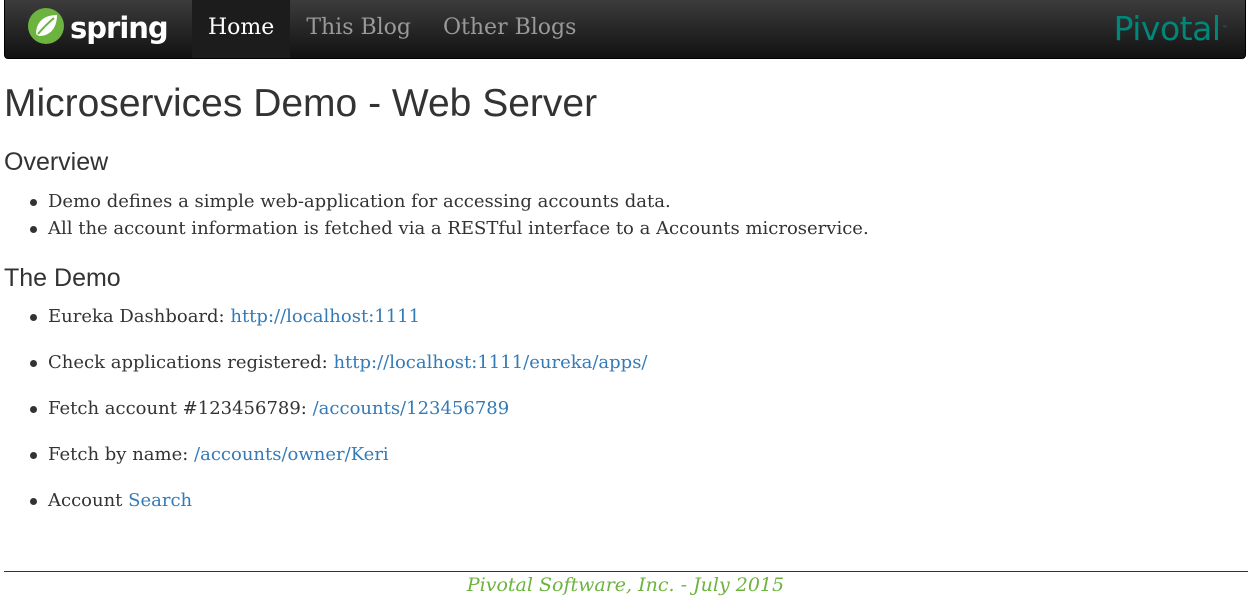  Describe the element at coordinates (160, 500) in the screenshot. I see `account-search-link: Search` at that location.